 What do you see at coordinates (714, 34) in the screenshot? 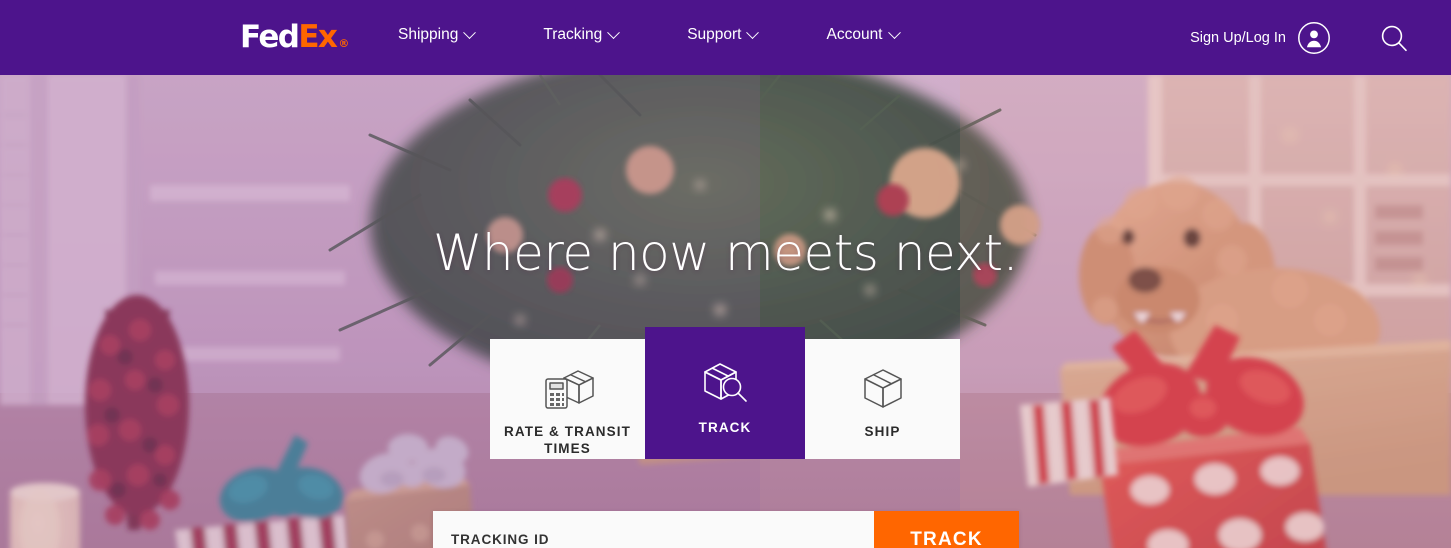
I see `nav-label-support: Support` at bounding box center [714, 34].